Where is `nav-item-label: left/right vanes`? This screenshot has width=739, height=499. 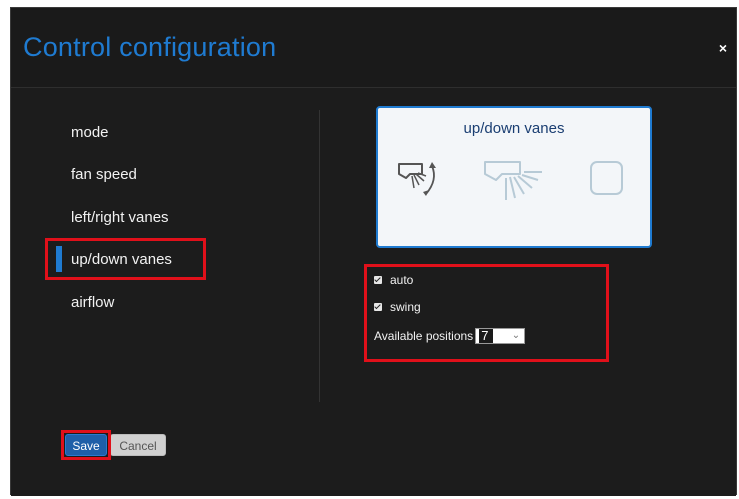
nav-item-label: left/right vanes is located at coordinates (120, 217).